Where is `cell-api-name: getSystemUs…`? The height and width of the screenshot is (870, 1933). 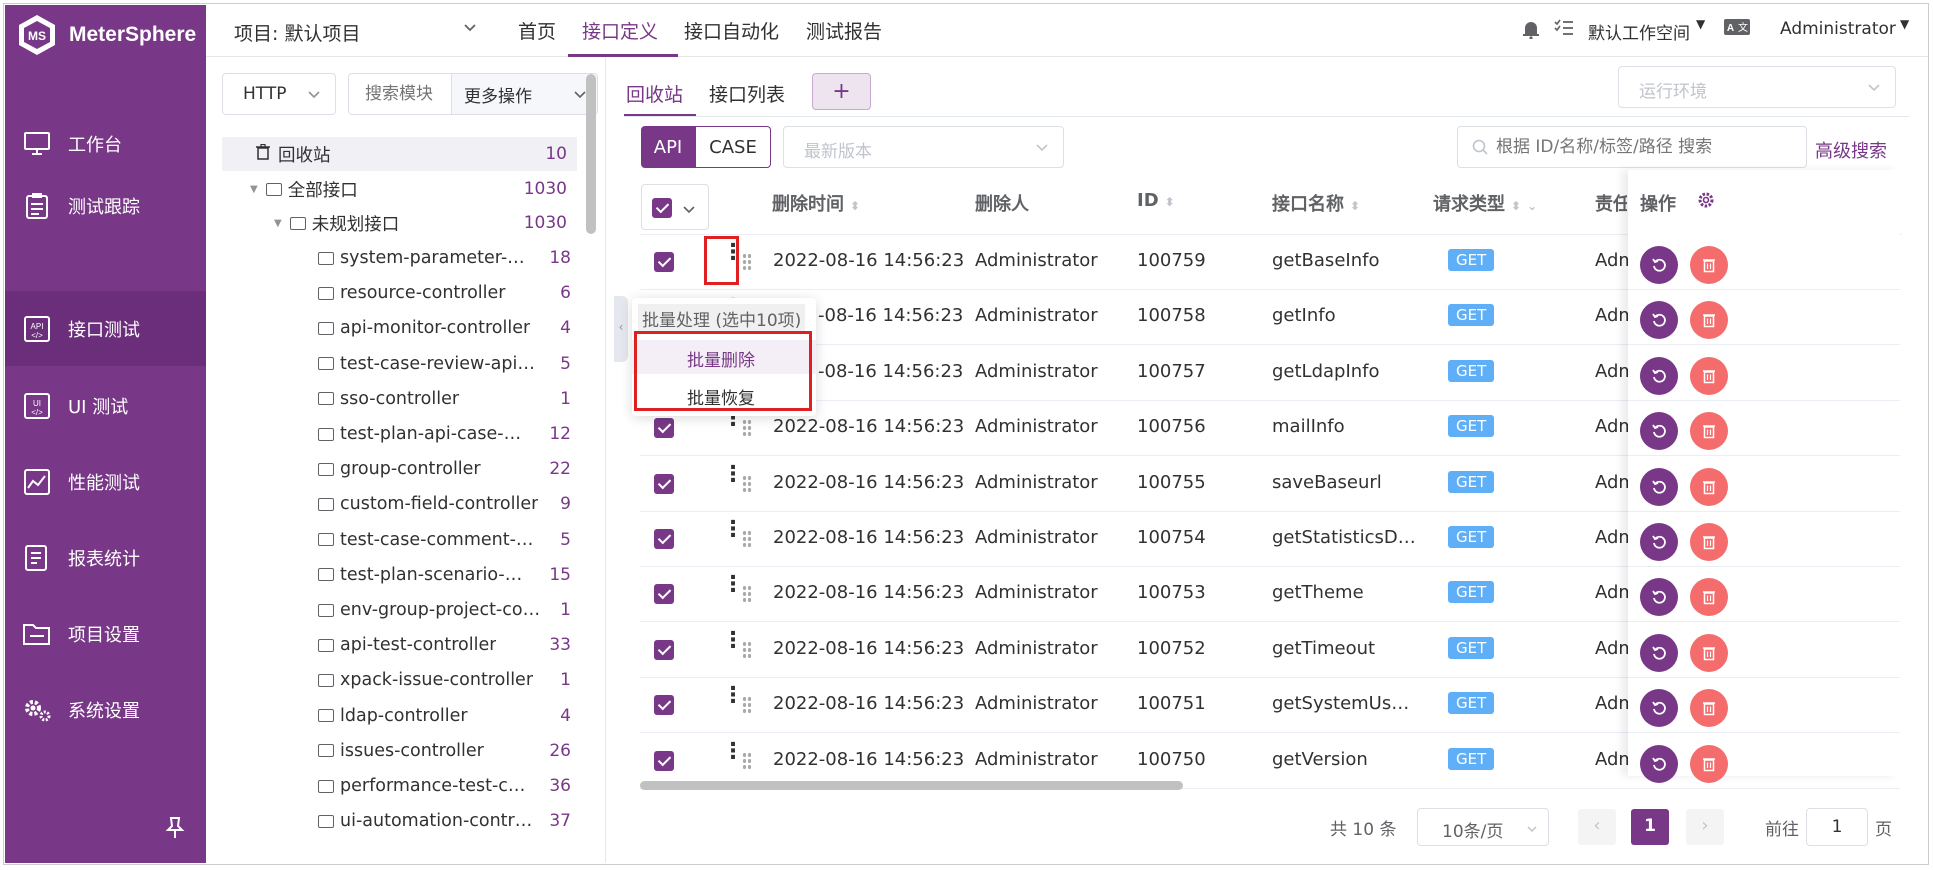
cell-api-name: getSystemUs… is located at coordinates (1340, 703).